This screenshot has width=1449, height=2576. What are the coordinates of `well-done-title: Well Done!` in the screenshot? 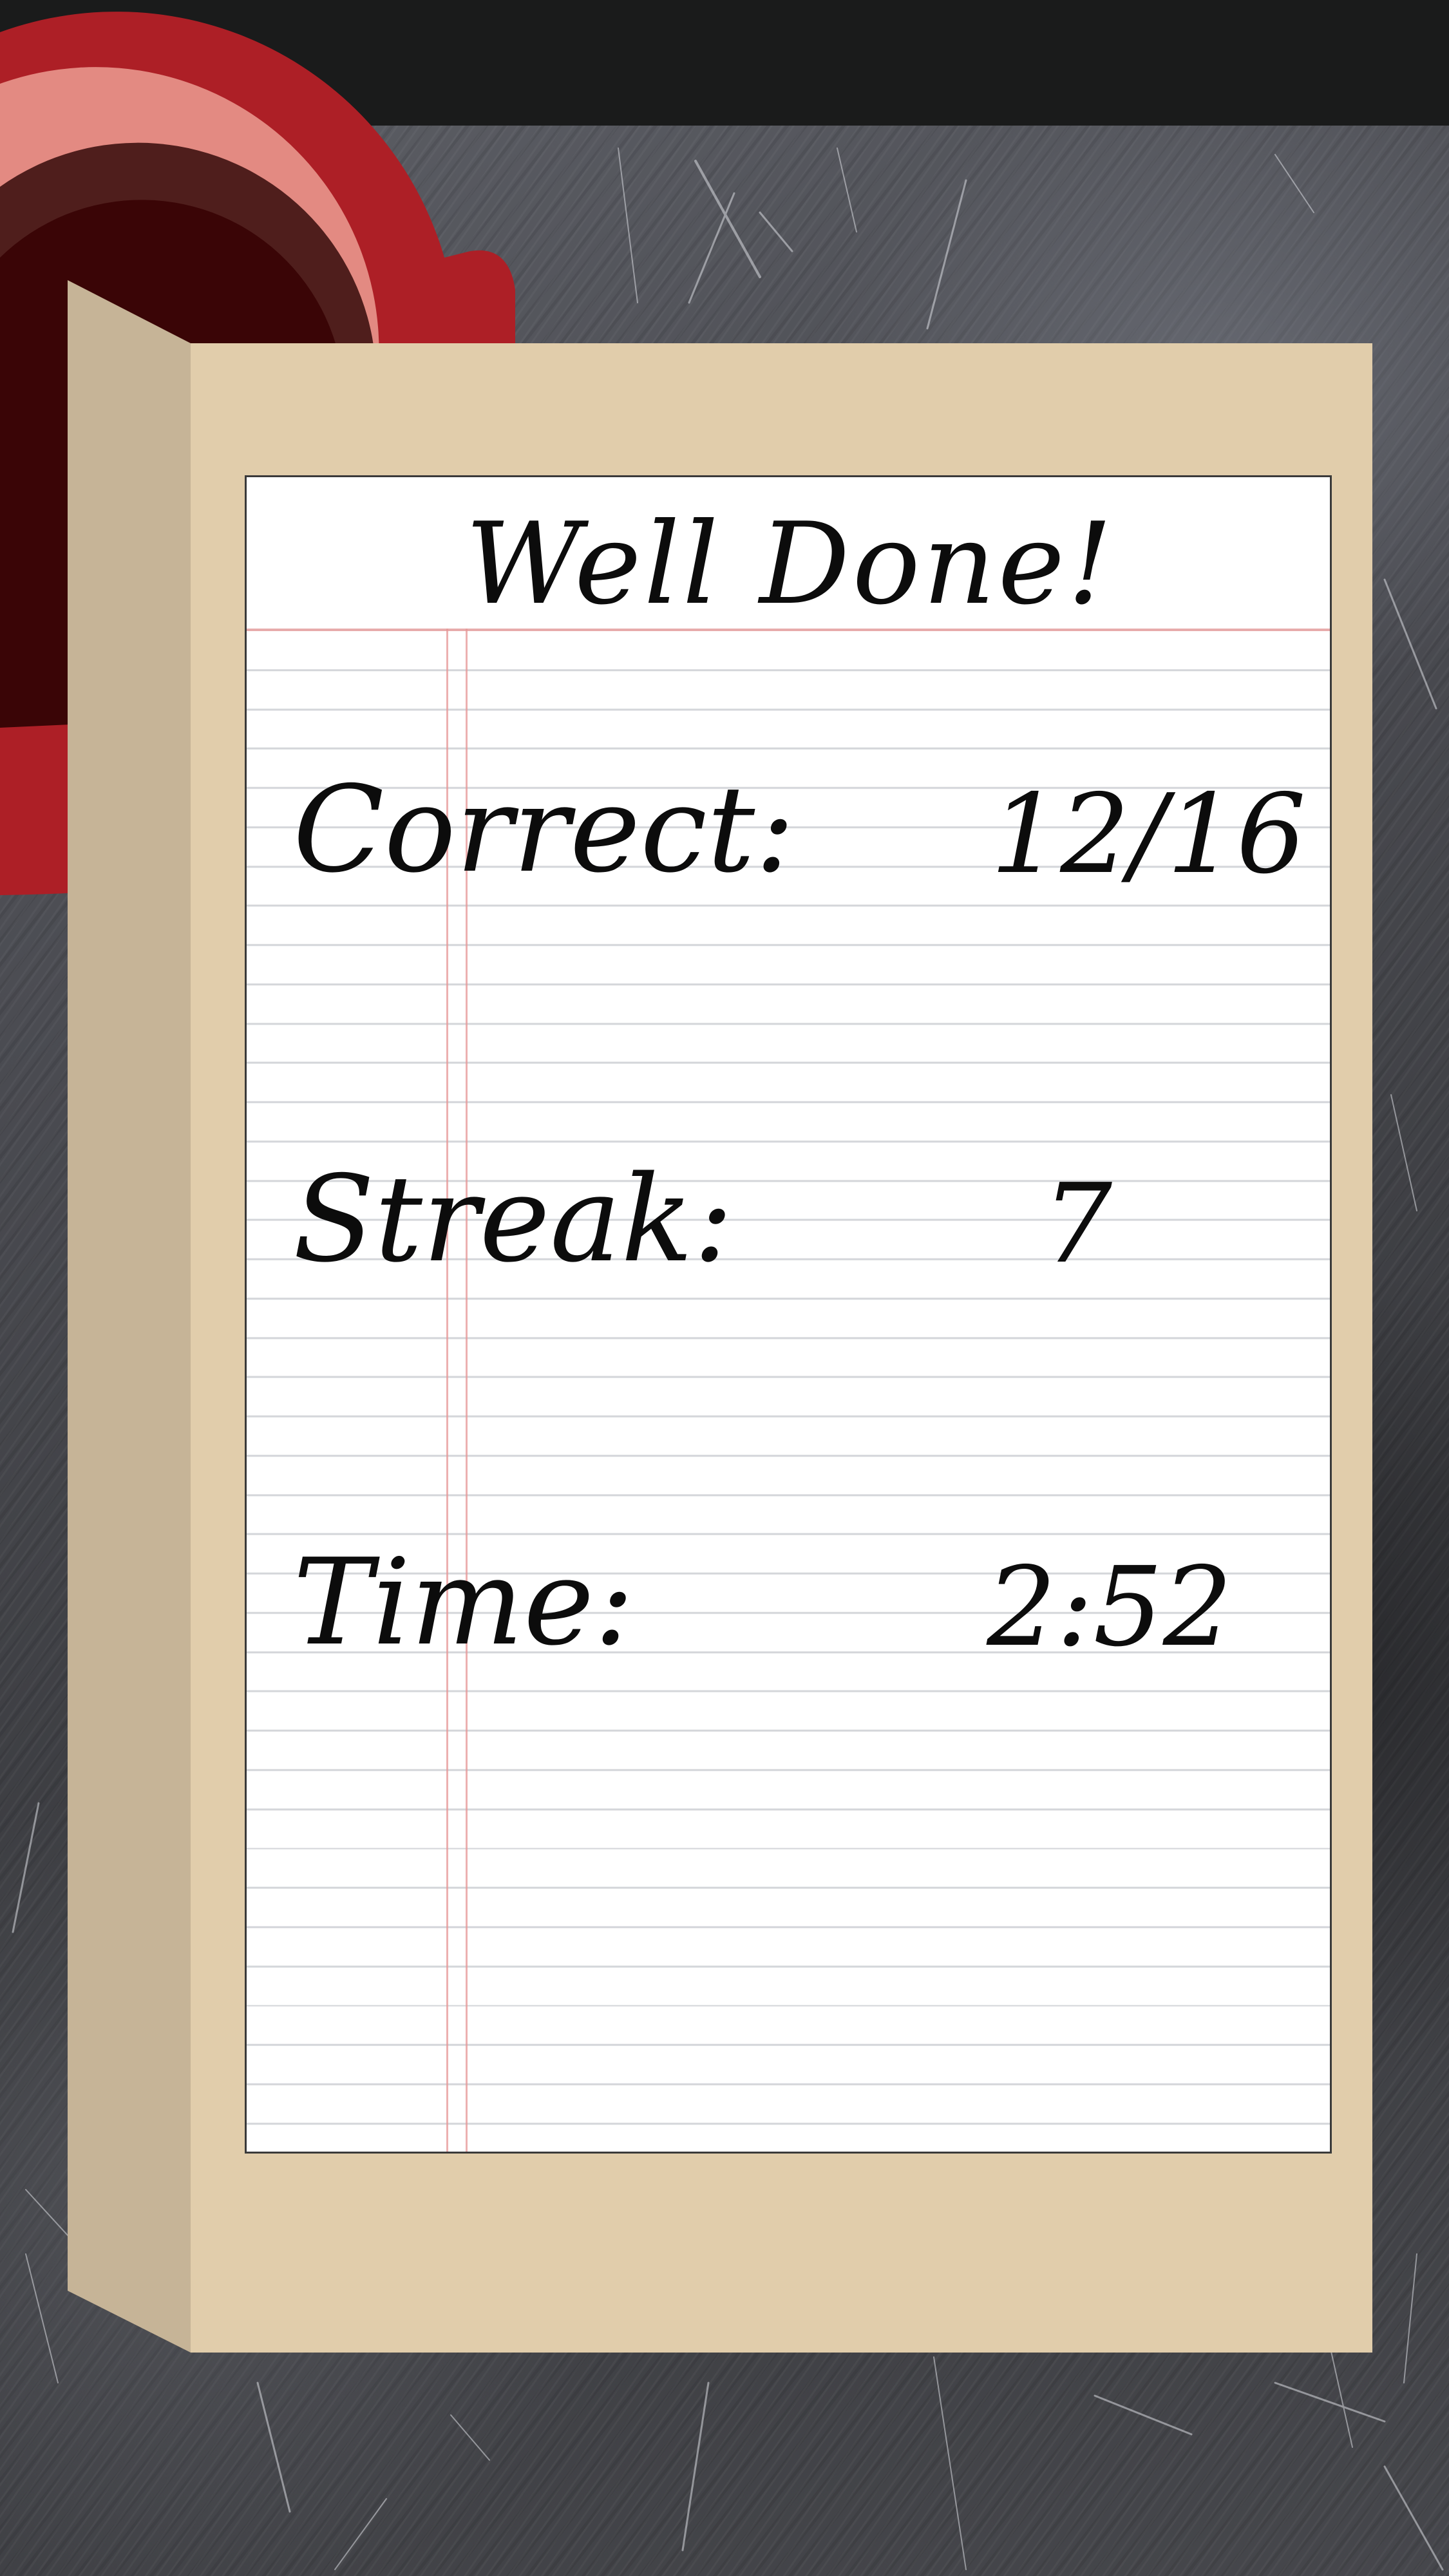 It's located at (790, 564).